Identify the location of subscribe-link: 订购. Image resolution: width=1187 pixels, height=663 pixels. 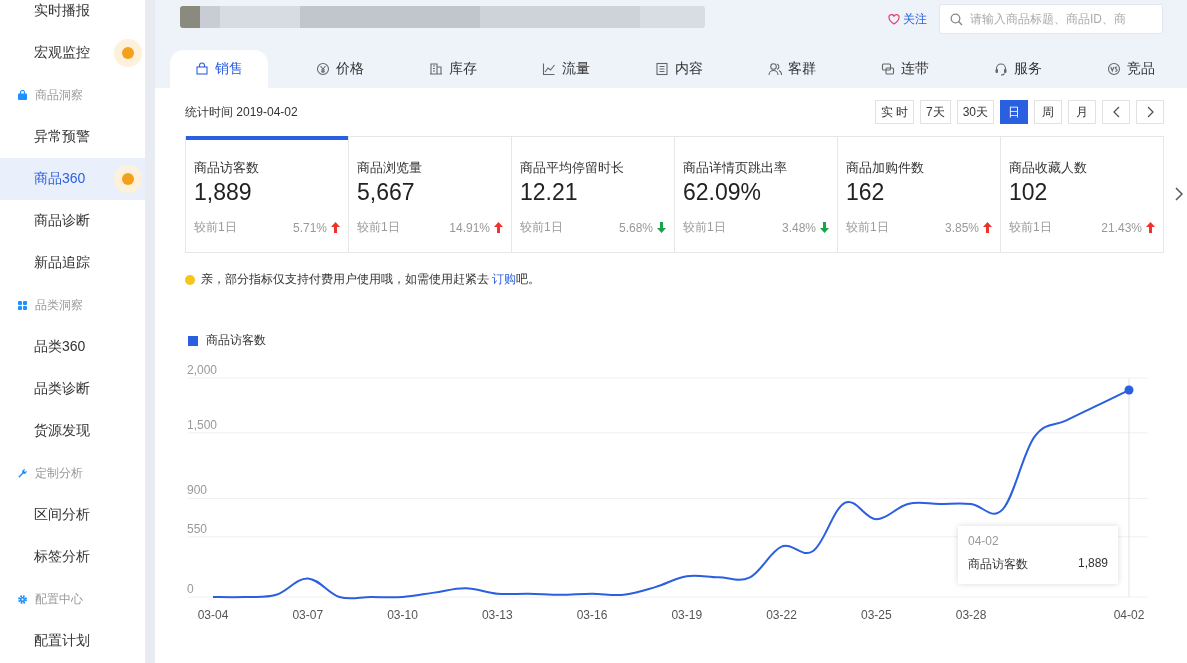
(504, 279).